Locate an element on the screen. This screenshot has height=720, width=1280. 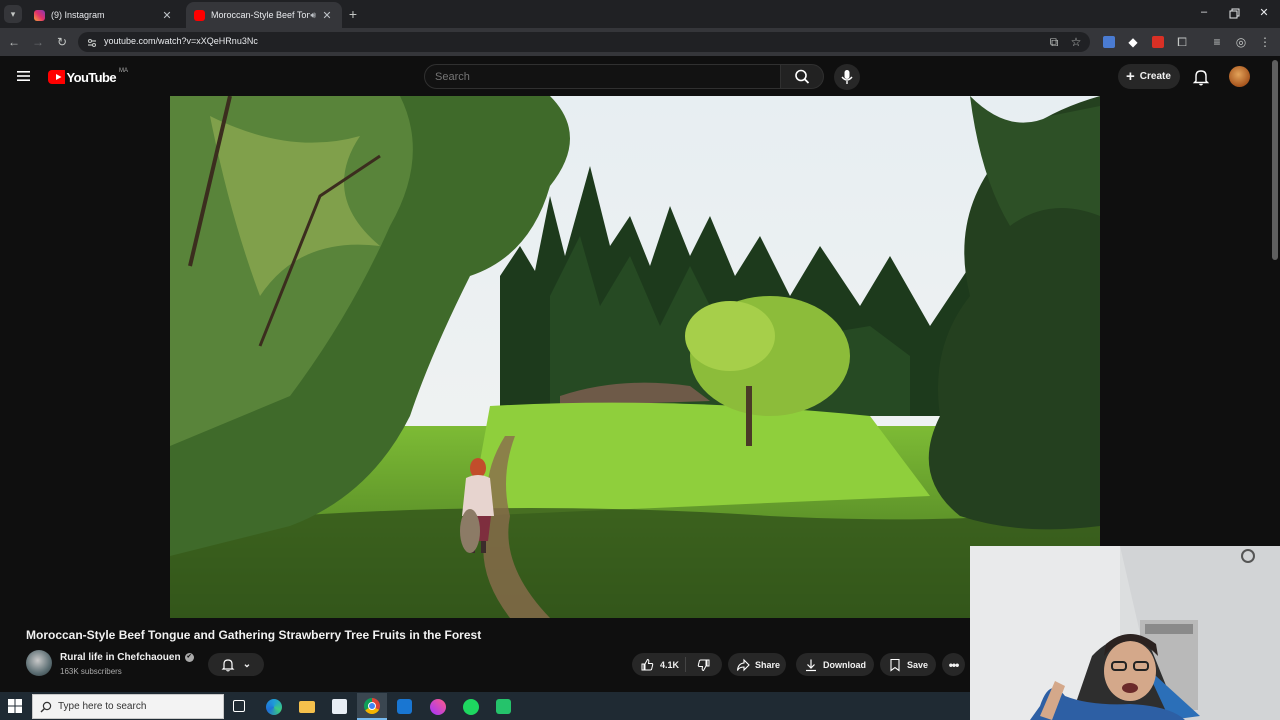
more-actions-button: ••• is located at coordinates (953, 664).